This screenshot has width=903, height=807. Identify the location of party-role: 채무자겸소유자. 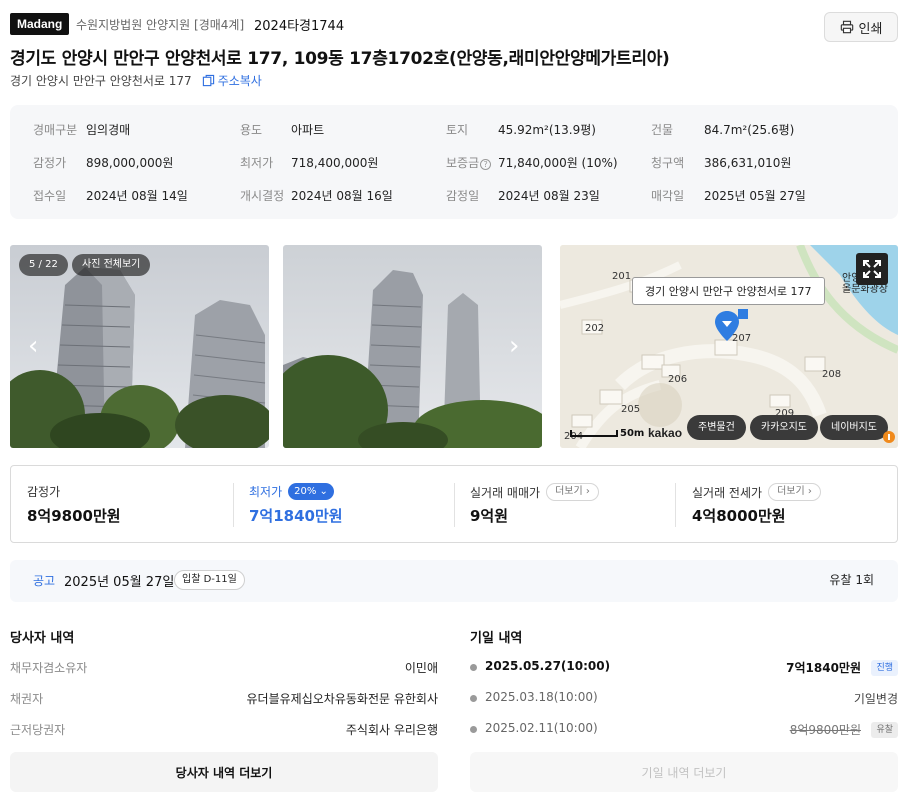
(49, 668).